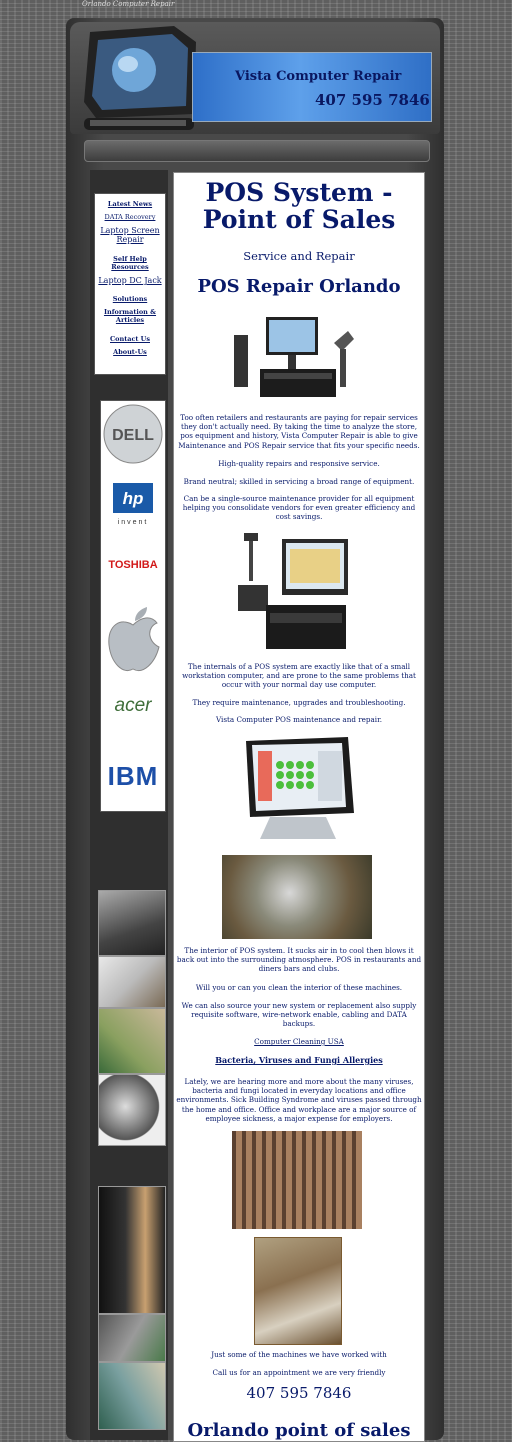 The width and height of the screenshot is (512, 1442). I want to click on hp-logo-icon: hp invent, so click(133, 504).